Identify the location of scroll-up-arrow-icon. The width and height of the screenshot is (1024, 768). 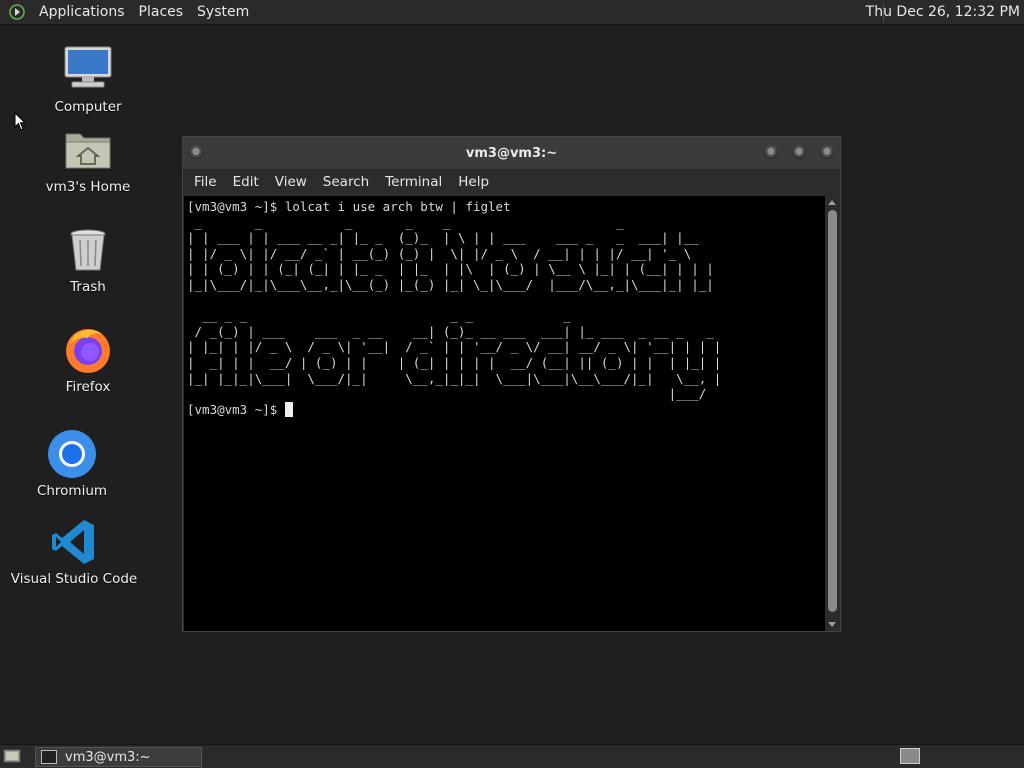
(832, 202).